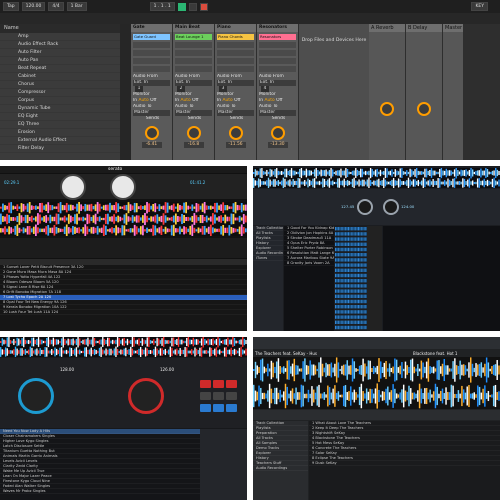  Describe the element at coordinates (60, 101) in the screenshot. I see `browser-item: Corpus` at that location.